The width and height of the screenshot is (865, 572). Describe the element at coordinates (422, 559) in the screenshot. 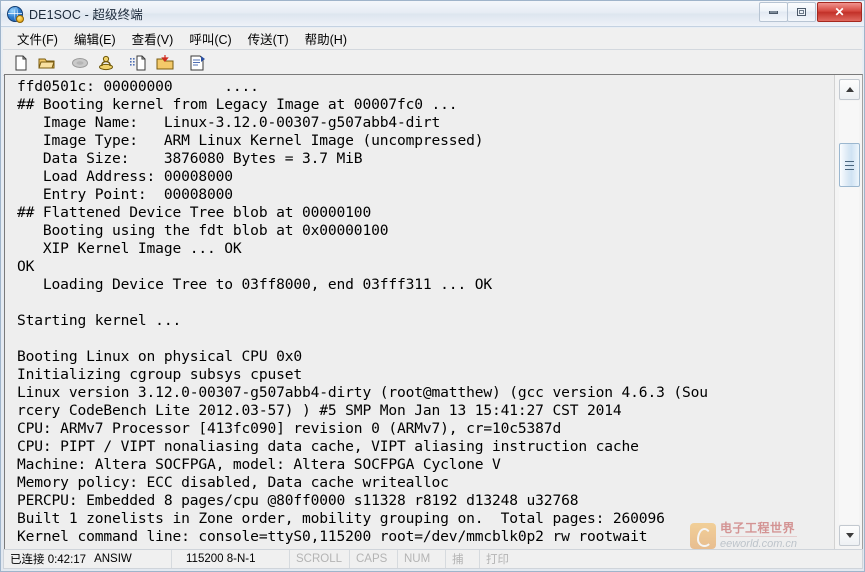

I see `status-num: NUM` at that location.